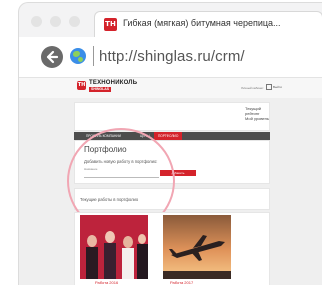 The image size is (322, 285). What do you see at coordinates (257, 118) in the screenshot?
I see `rating-subtitle: Мой уровень` at bounding box center [257, 118].